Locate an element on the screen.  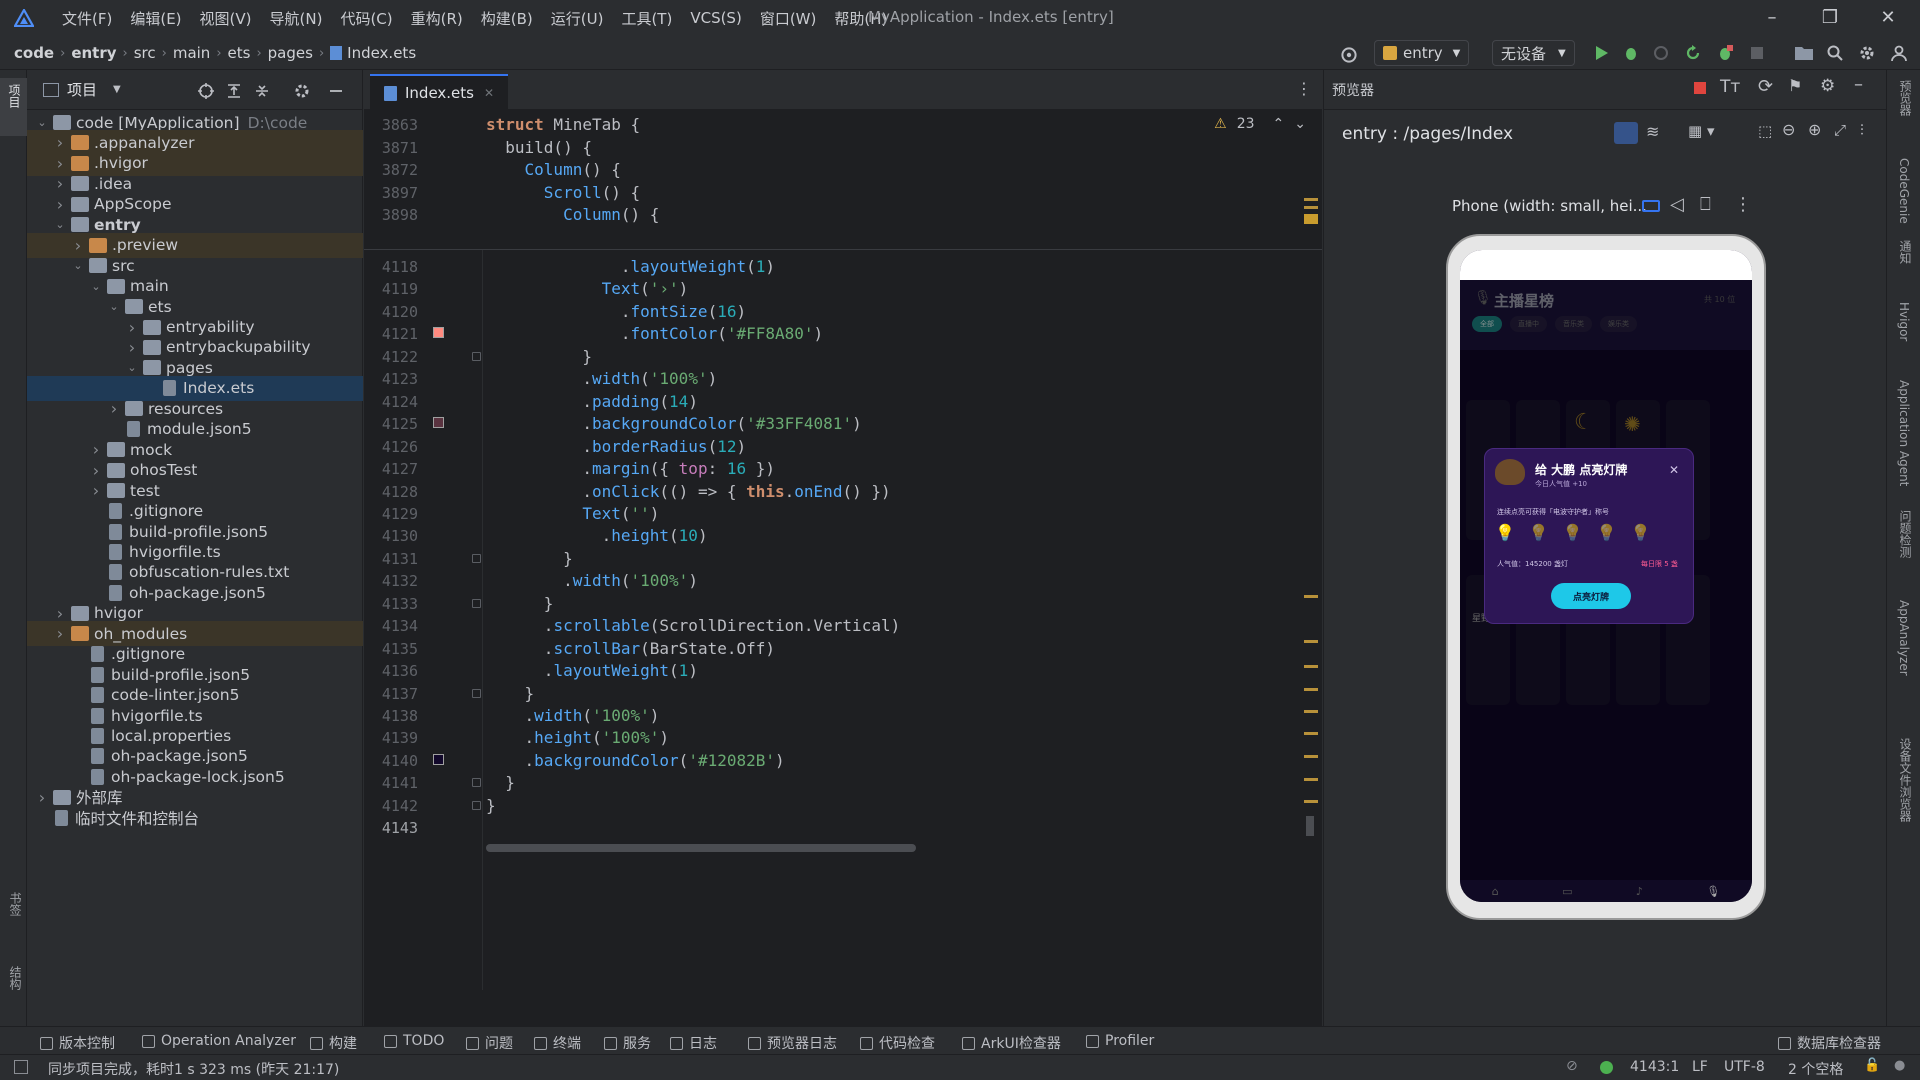
bottom-tool-button: 服务 is located at coordinates (627, 1043).